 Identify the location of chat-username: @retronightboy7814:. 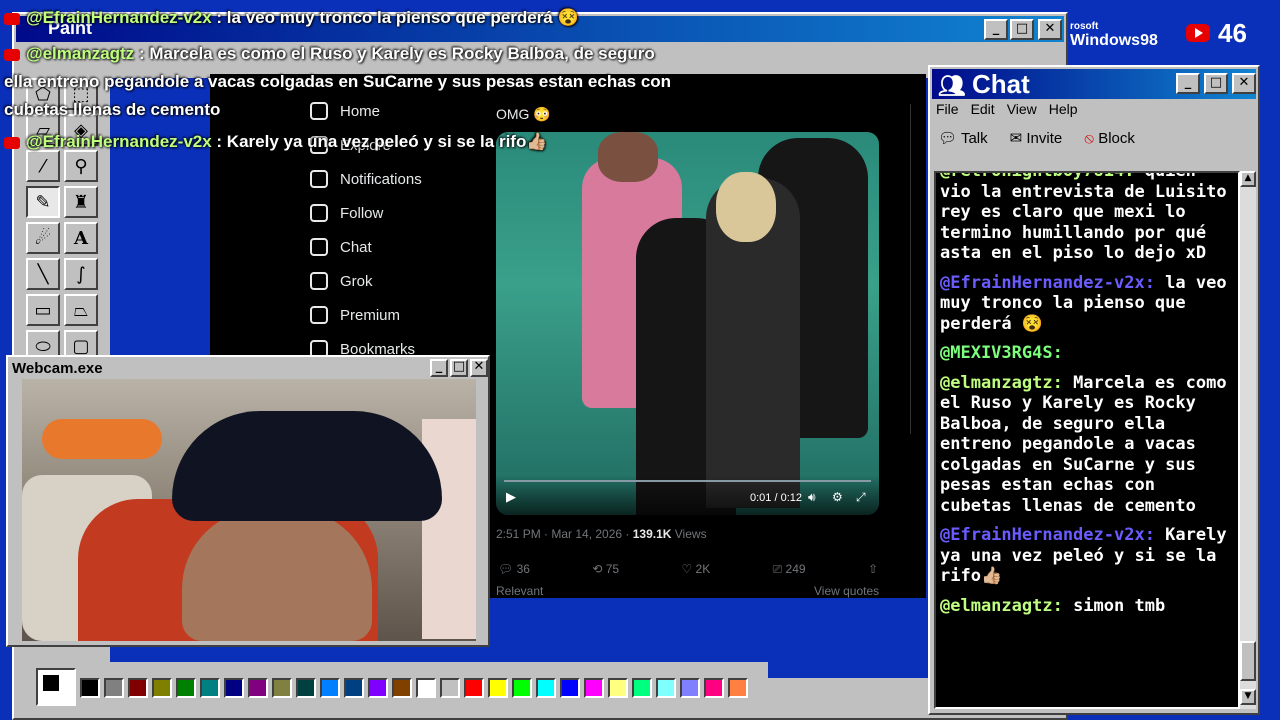
(1037, 177).